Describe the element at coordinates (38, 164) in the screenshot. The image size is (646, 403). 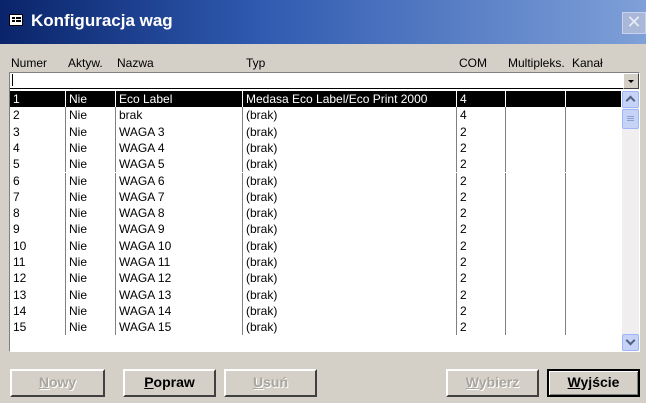
I see `cell-numer: 5` at that location.